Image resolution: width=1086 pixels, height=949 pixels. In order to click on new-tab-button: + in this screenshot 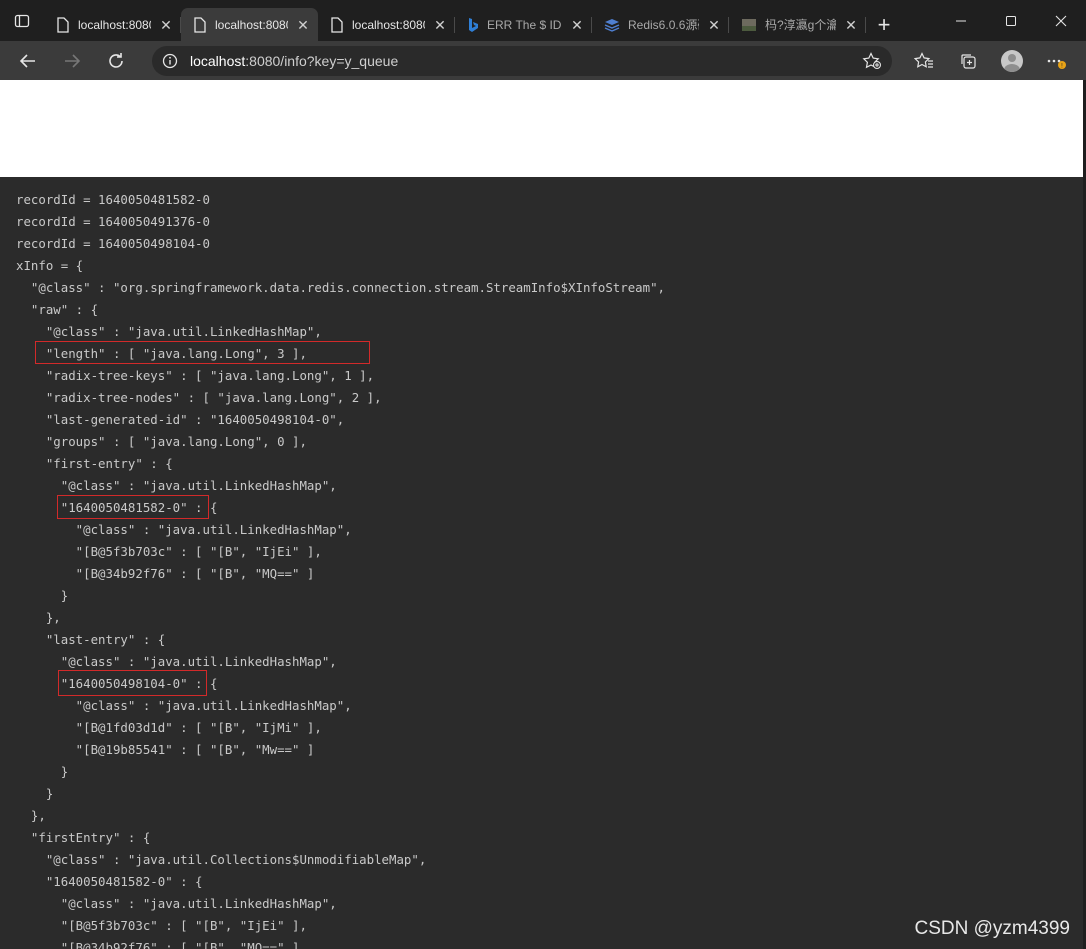, I will do `click(884, 24)`.